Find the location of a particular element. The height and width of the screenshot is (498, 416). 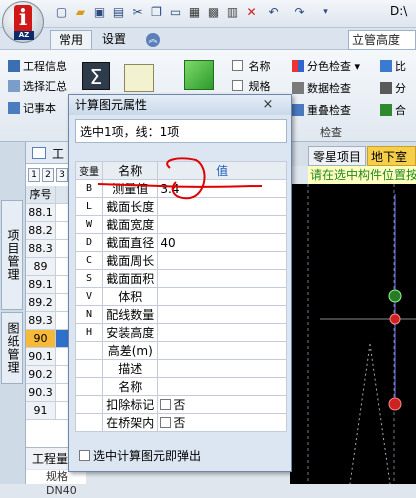

delete-icon: ✕ is located at coordinates (251, 12).